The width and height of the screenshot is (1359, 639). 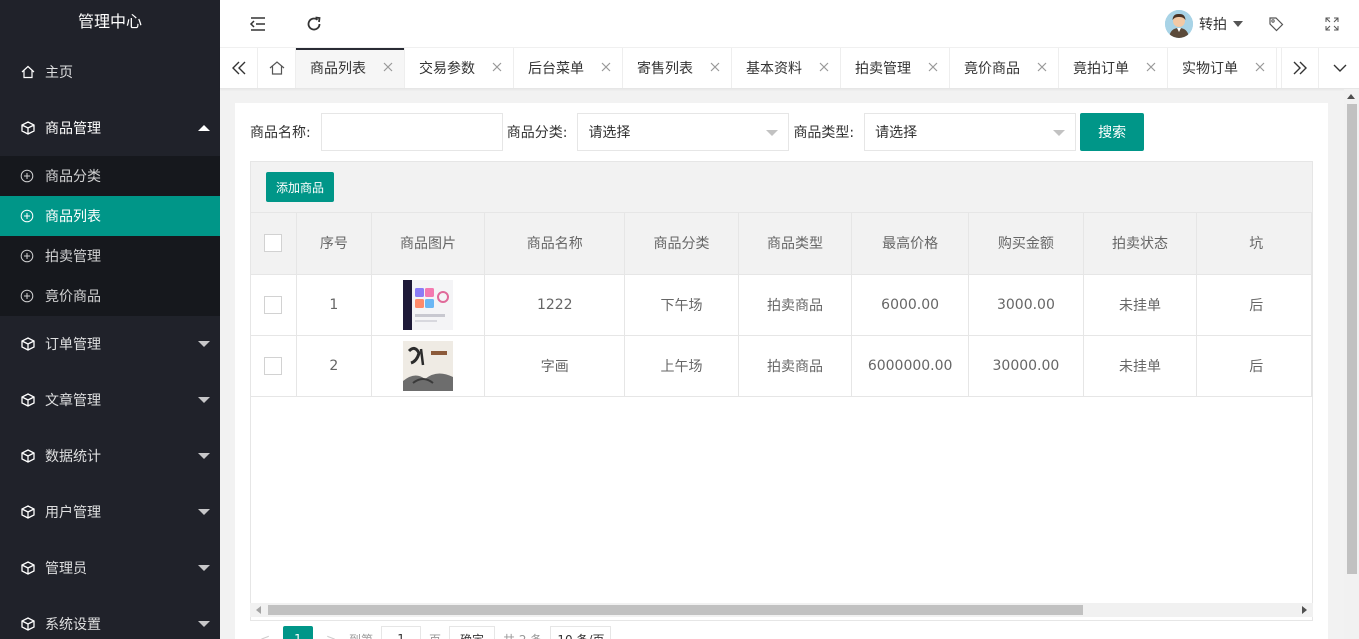 I want to click on sidebar-subitem-label: 竟价商品, so click(x=73, y=297).